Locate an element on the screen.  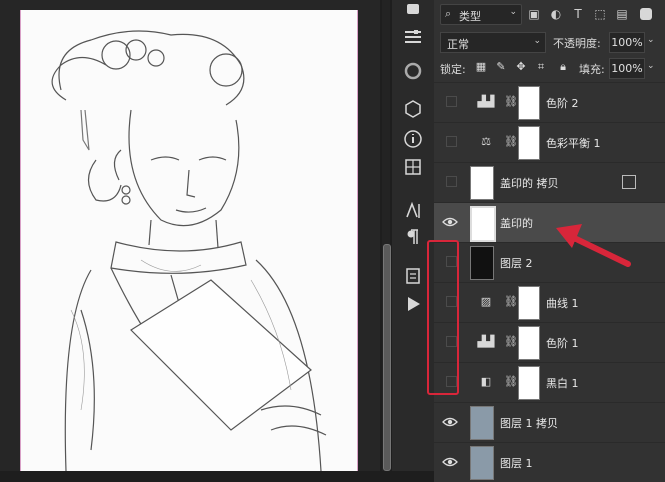
opacity-input: 100% is located at coordinates (627, 42).